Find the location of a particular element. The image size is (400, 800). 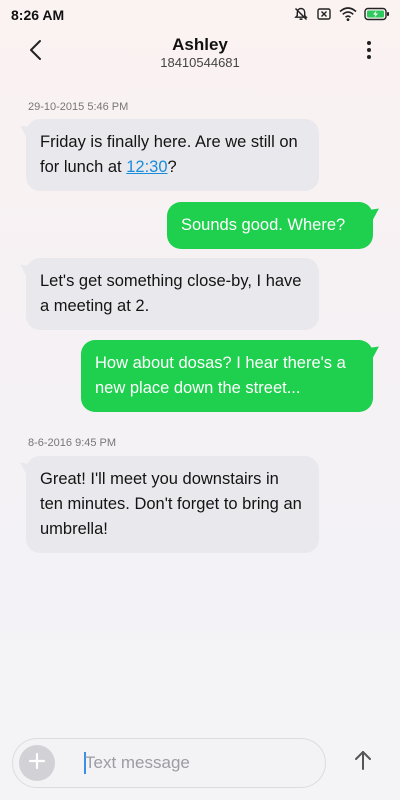

message-composer is located at coordinates (169, 763).